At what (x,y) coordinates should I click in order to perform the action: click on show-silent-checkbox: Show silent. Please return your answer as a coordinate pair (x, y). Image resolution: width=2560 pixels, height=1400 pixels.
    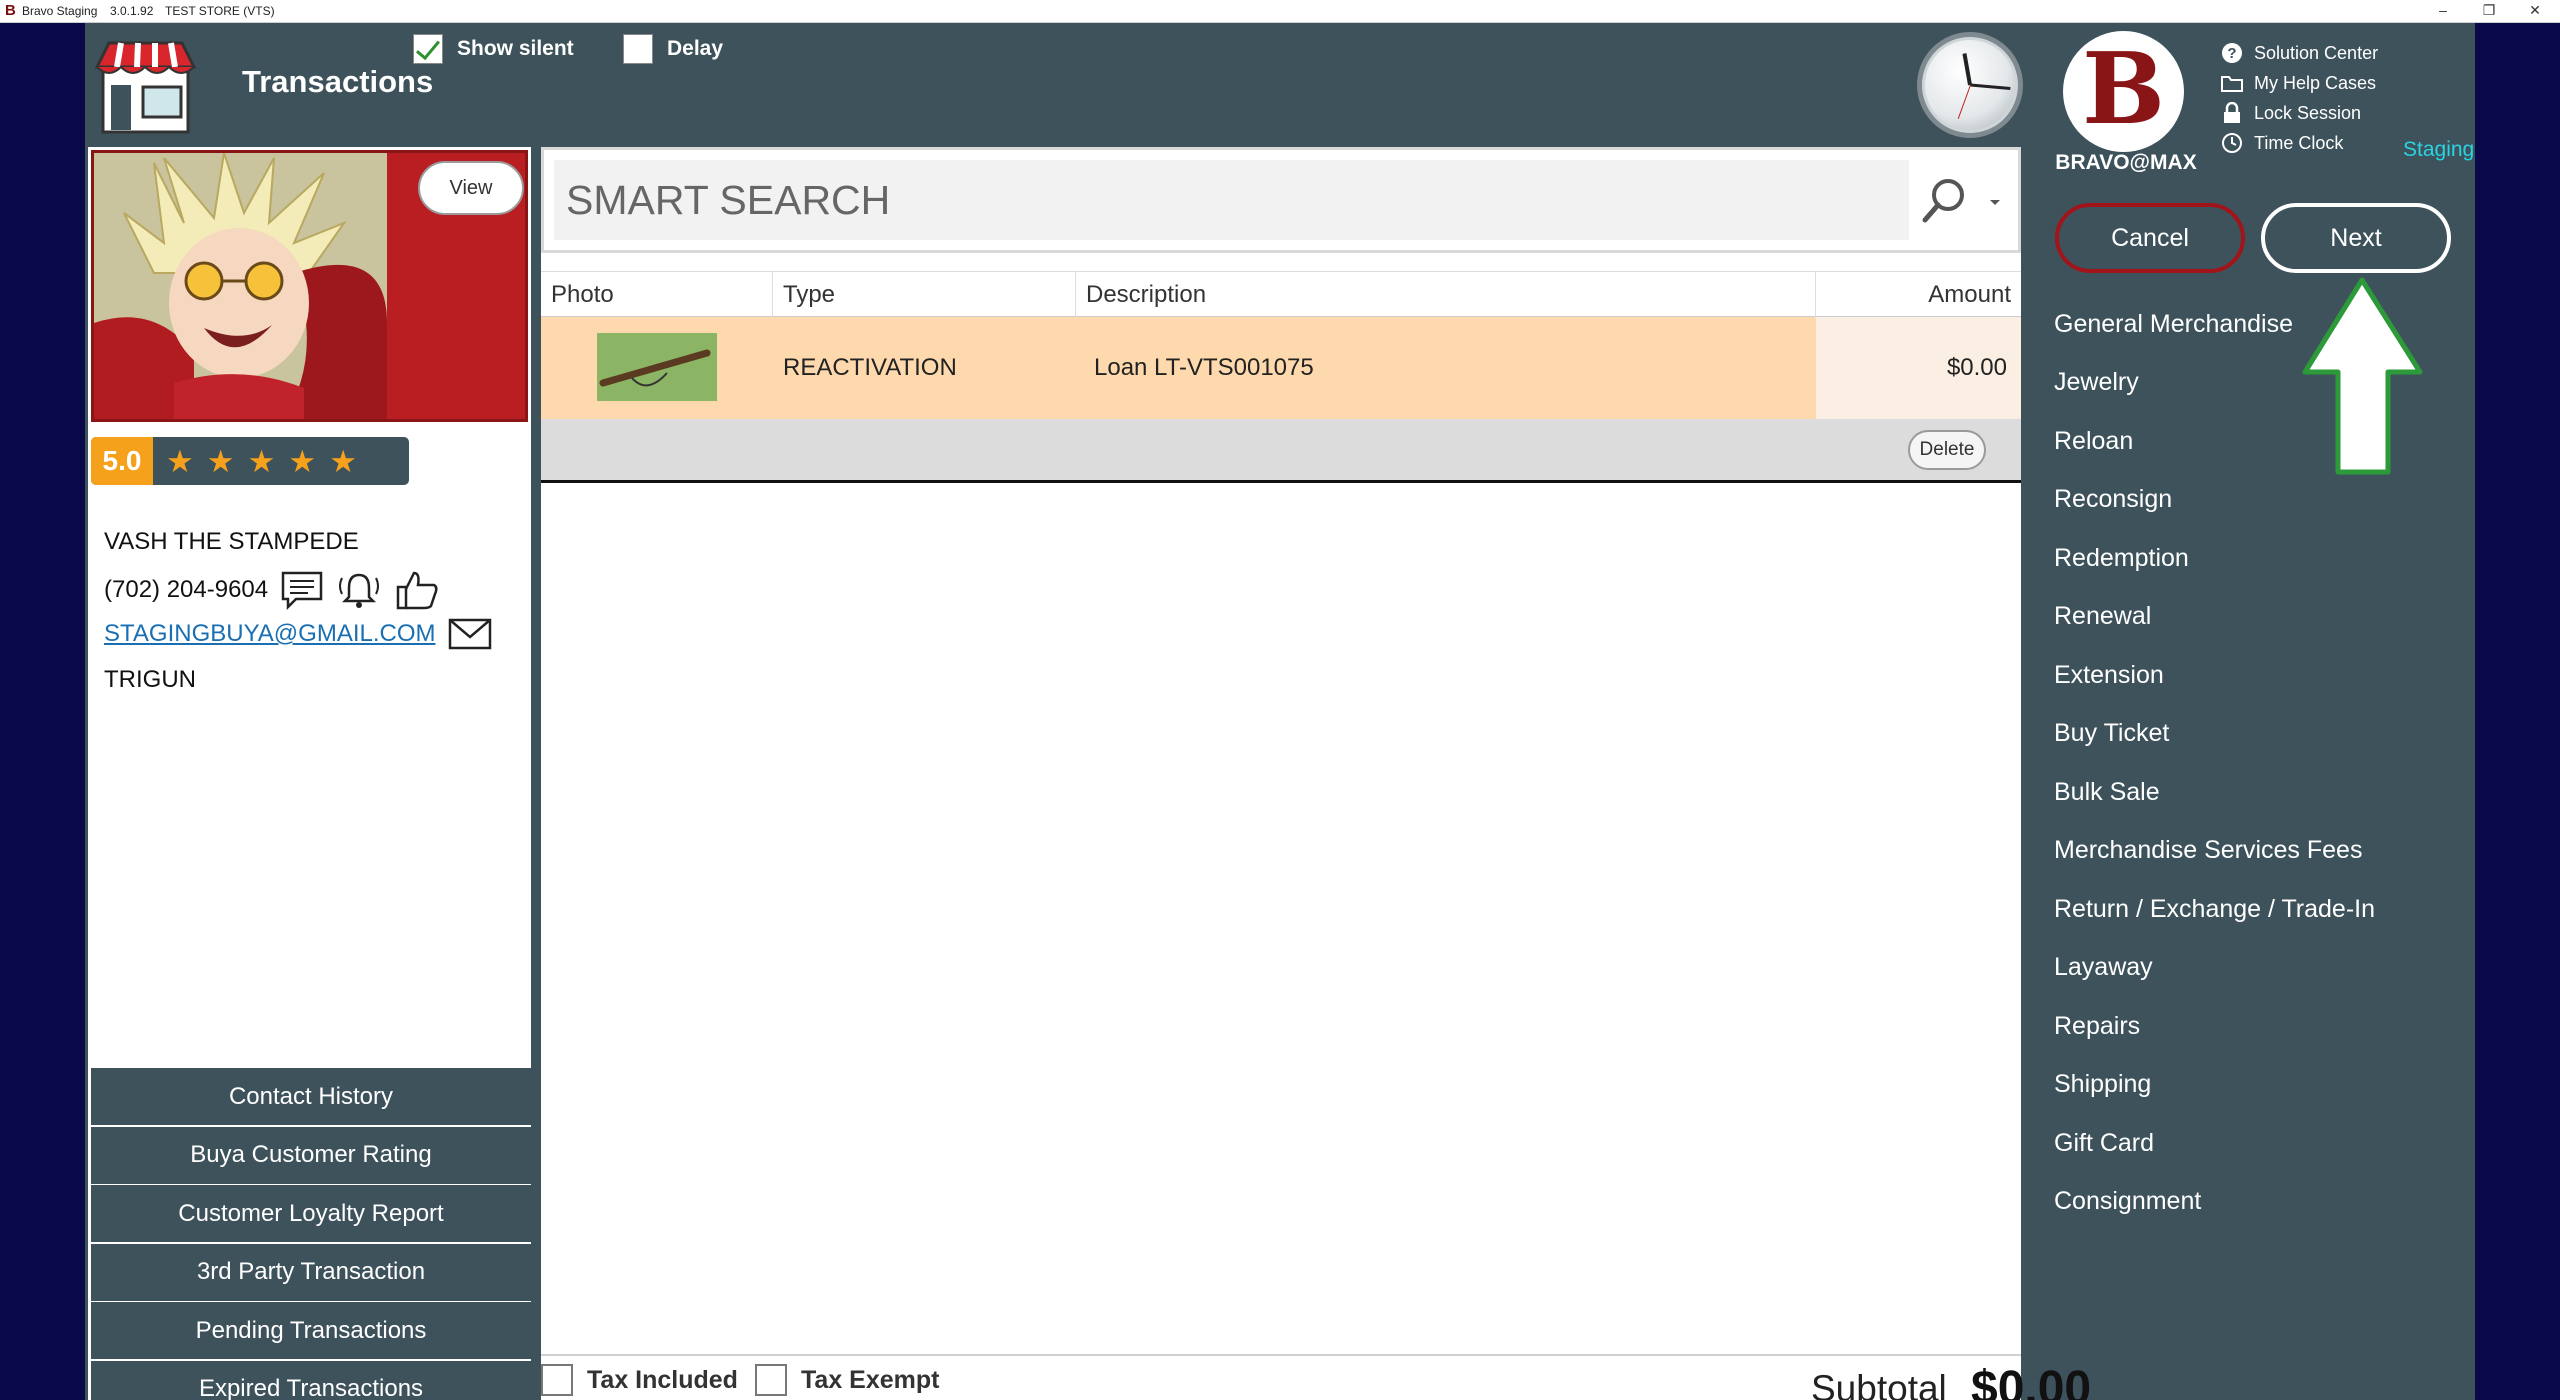
    Looking at the image, I should click on (493, 49).